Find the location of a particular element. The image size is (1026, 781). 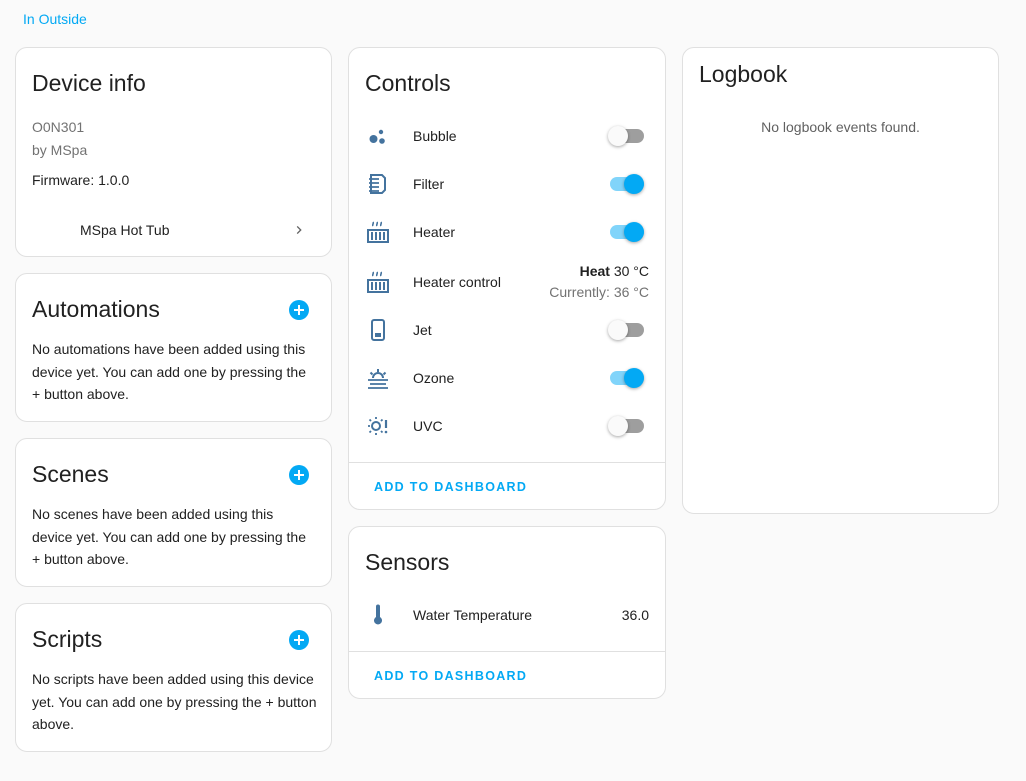

climate-mode: Heat is located at coordinates (594, 271).